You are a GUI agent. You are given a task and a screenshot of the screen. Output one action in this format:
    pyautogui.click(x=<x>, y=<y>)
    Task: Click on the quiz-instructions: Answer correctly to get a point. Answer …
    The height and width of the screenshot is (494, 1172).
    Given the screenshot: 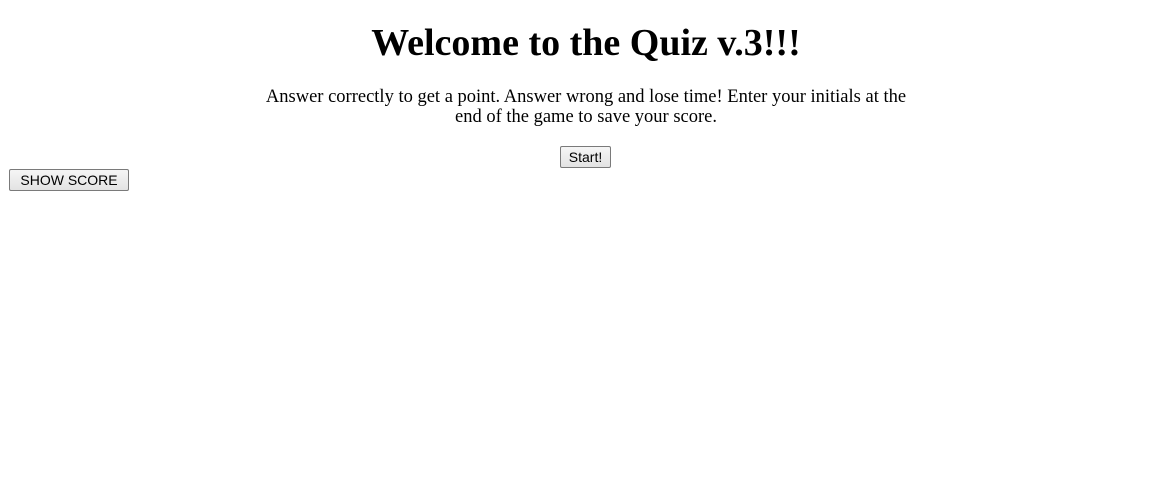 What is the action you would take?
    pyautogui.click(x=586, y=107)
    